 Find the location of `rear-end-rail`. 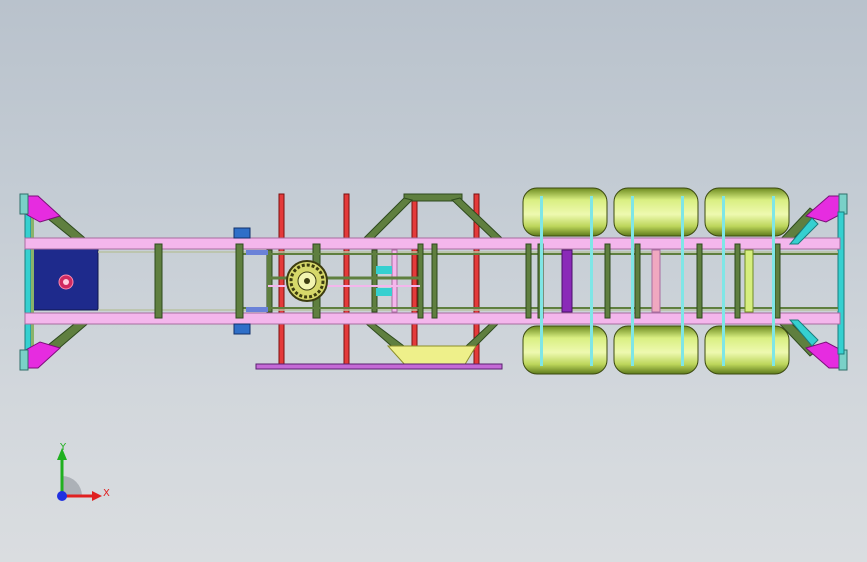

rear-end-rail is located at coordinates (841, 283).